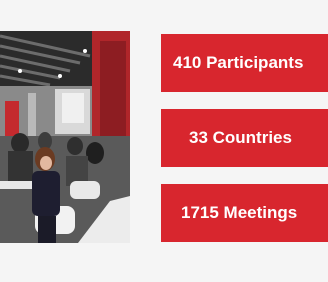  I want to click on meetings-stat-label: 1715 Meetings, so click(239, 212).